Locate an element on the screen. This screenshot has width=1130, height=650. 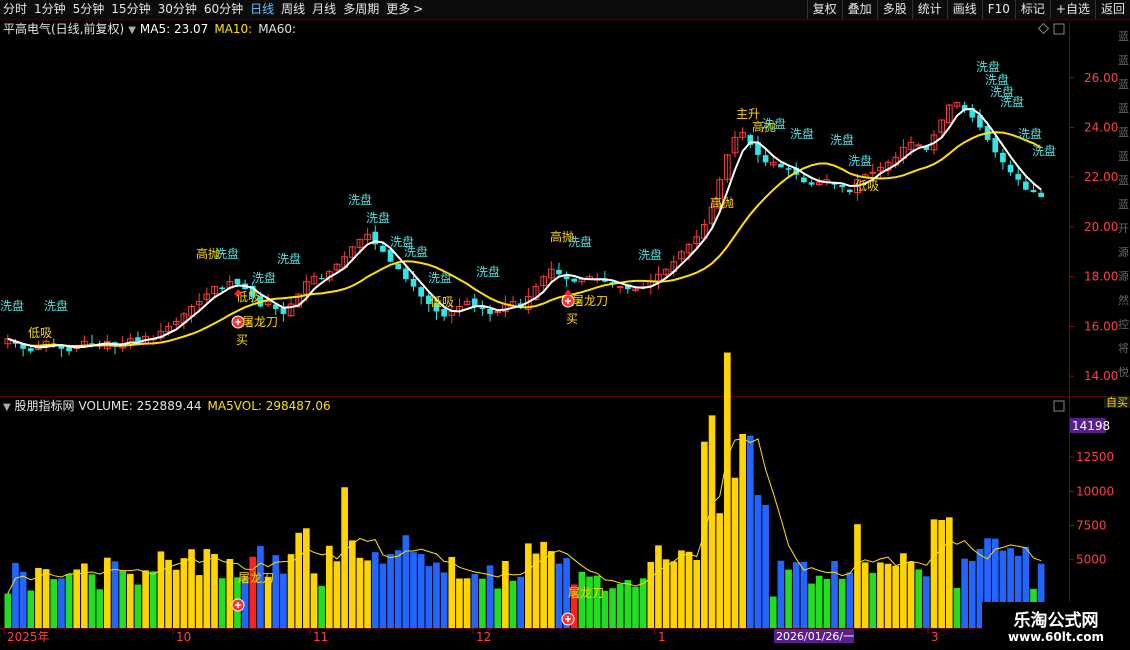
signal-label: 买 is located at coordinates (572, 319).